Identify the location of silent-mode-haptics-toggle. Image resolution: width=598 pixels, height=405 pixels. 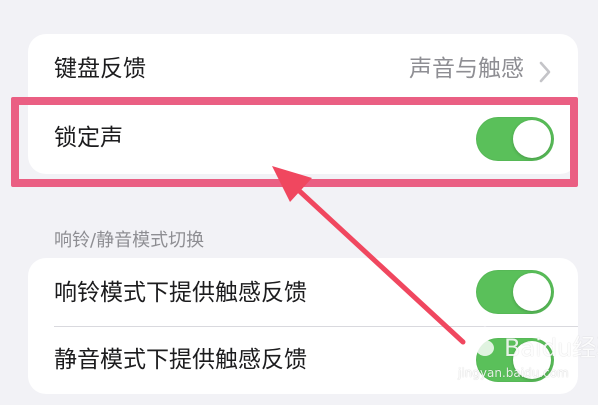
(515, 360).